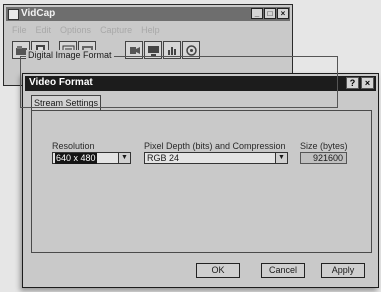 The width and height of the screenshot is (381, 292). Describe the element at coordinates (13, 14) in the screenshot. I see `app-icon` at that location.